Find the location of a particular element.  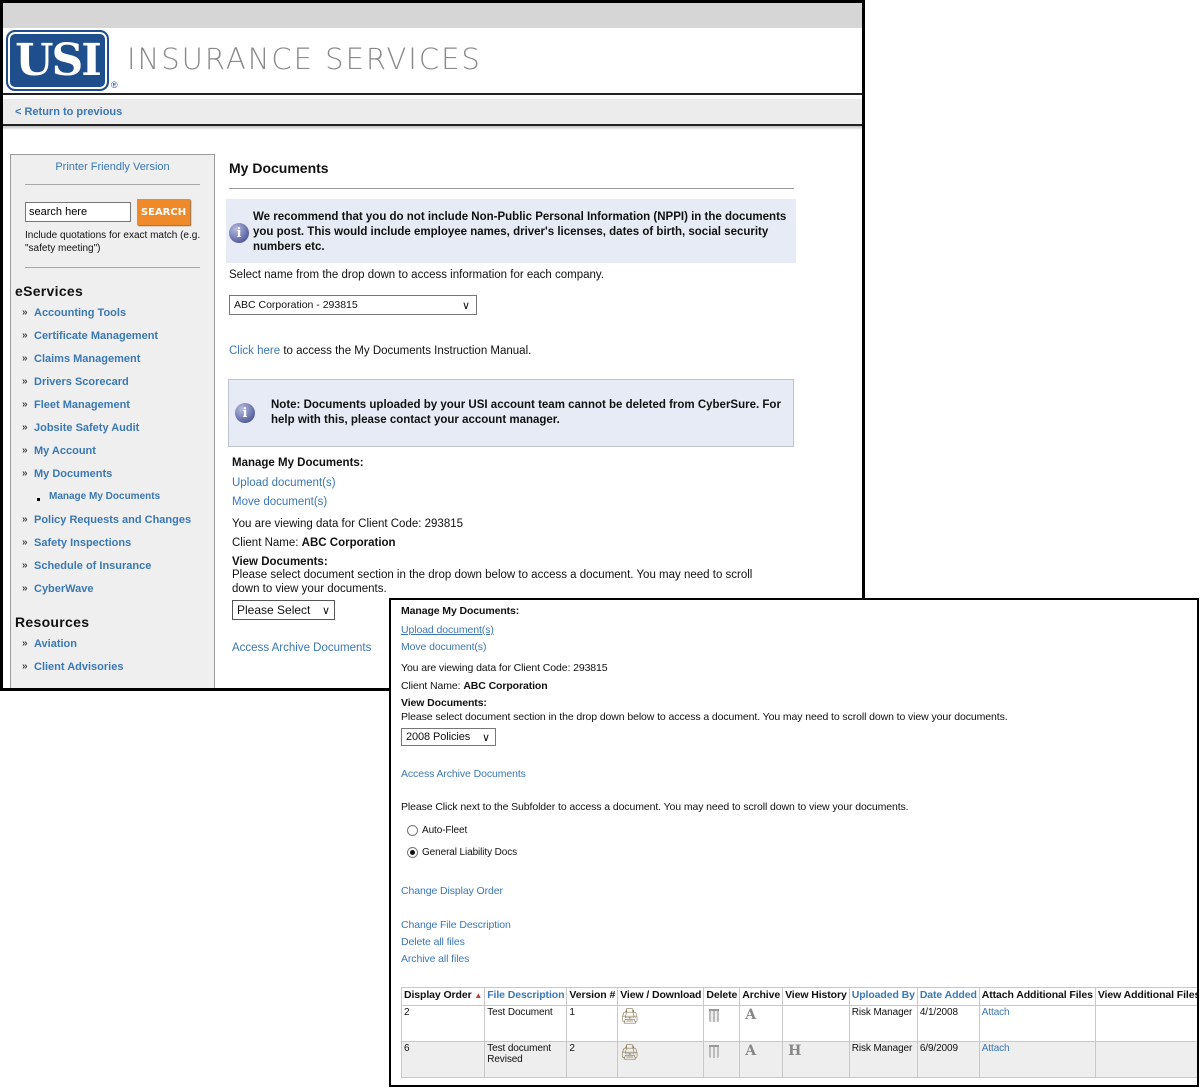

sidebar-item-drivers-scorecard: » Drivers Scorecard is located at coordinates (112, 381).